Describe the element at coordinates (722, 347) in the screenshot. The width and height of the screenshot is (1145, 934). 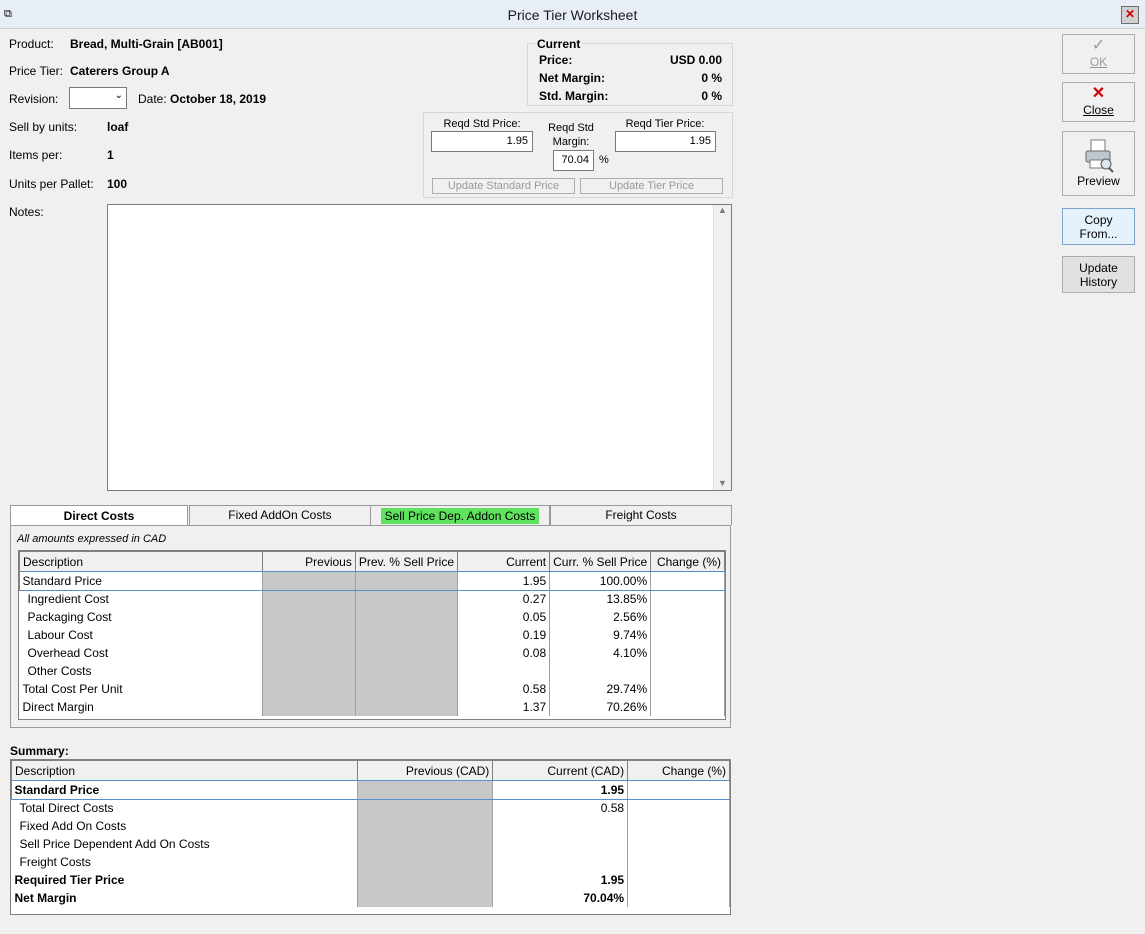
I see `notes-scrollbar: ▲ ▼` at that location.